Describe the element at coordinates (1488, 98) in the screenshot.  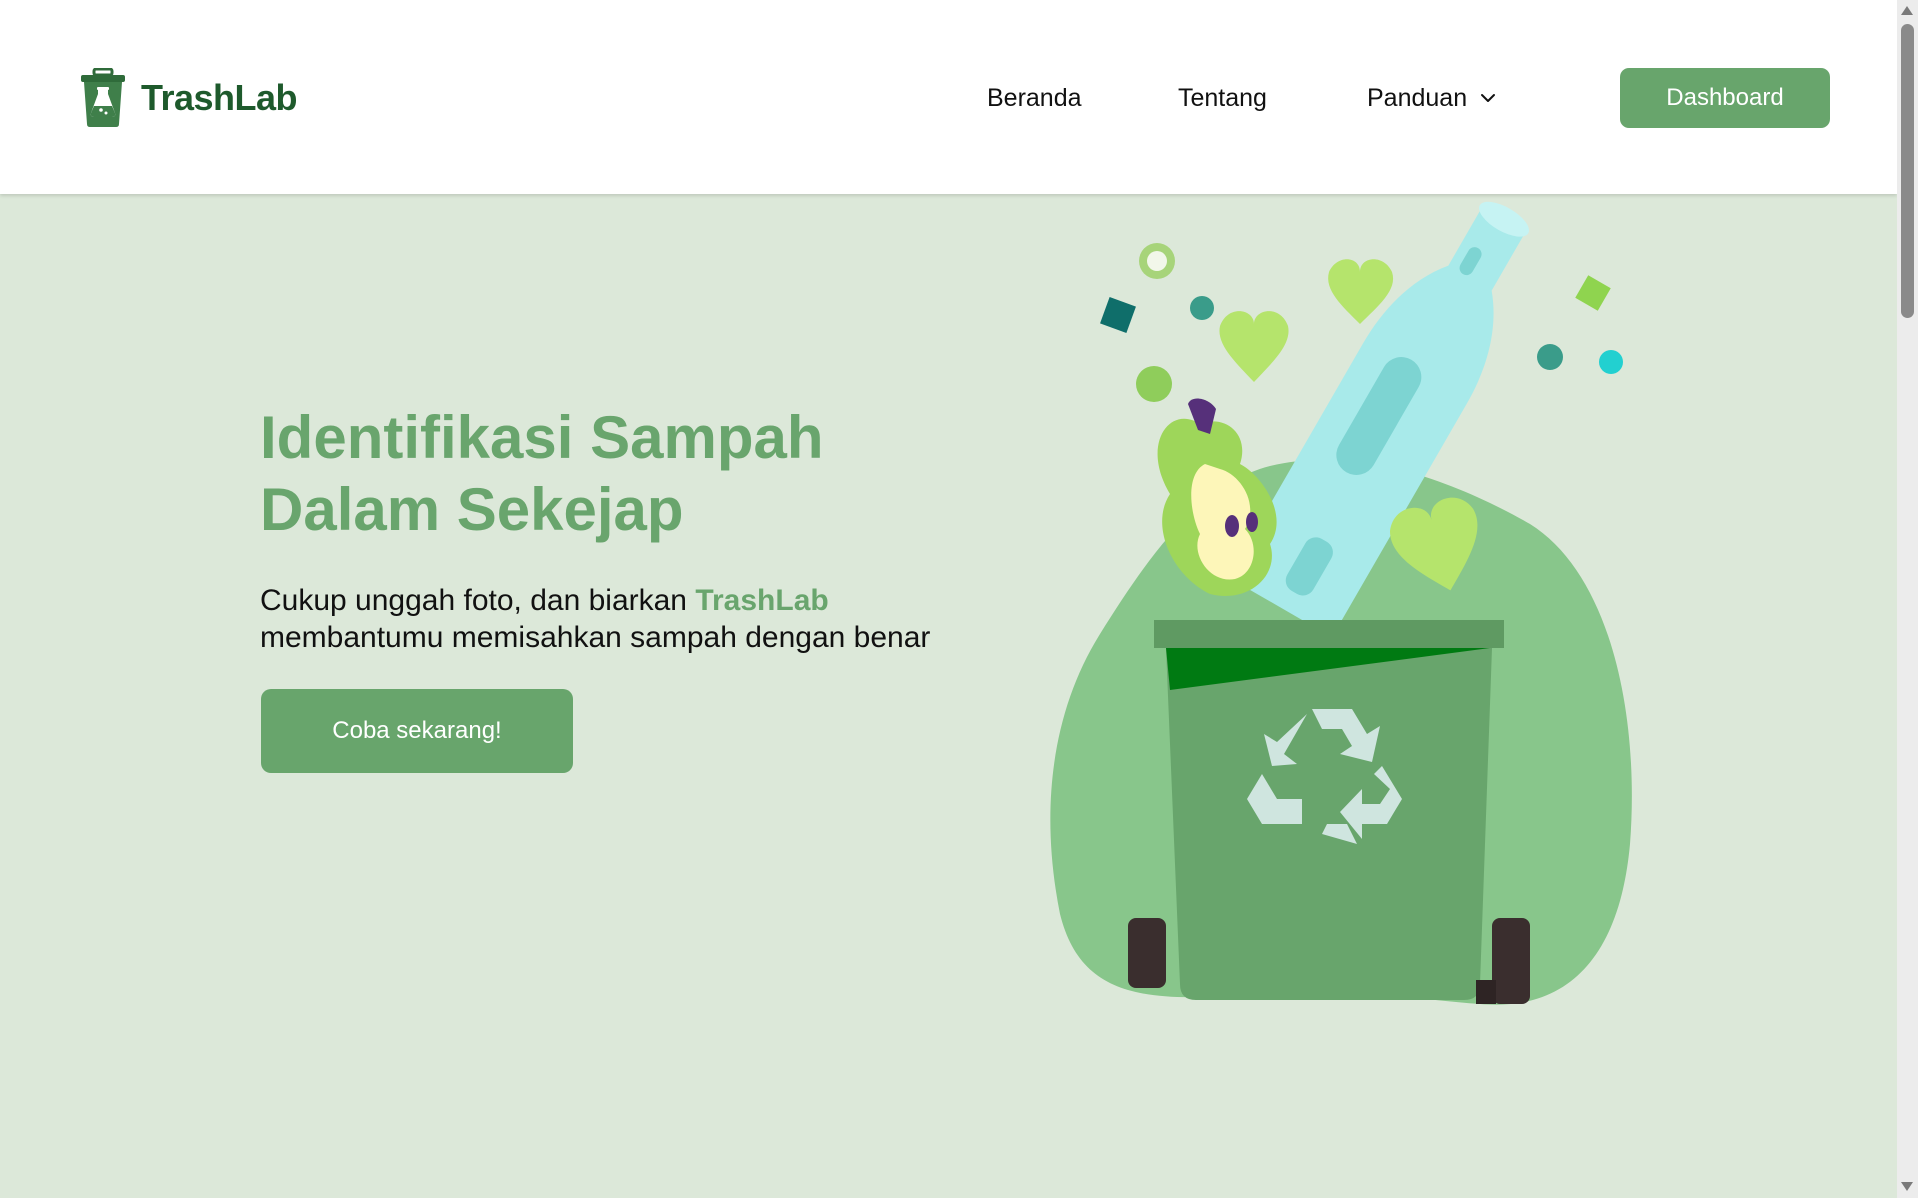
I see `chevron-down-icon` at that location.